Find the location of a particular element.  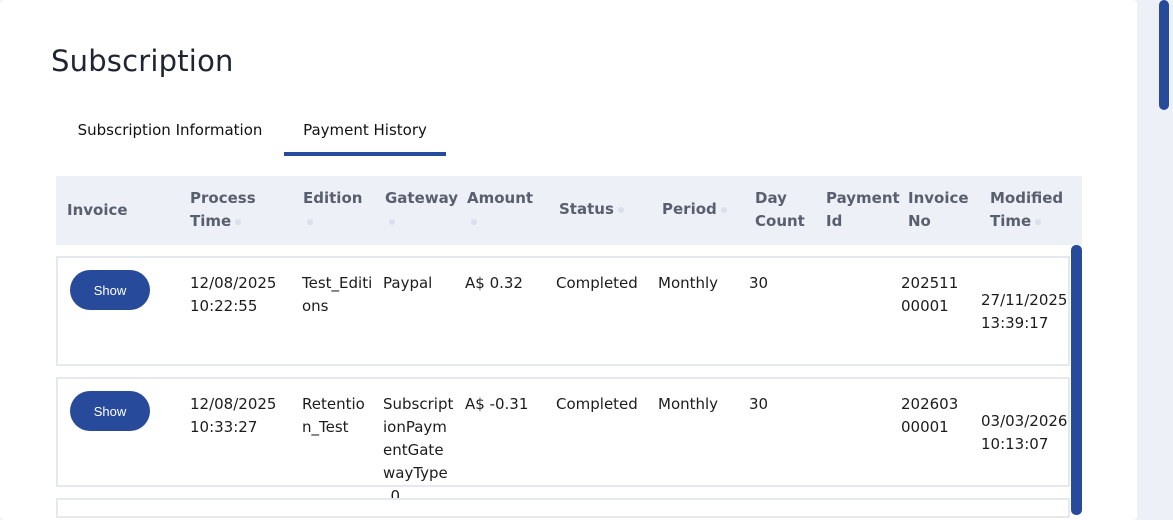

cell-process-time: 12/08/2025 10:33:27 is located at coordinates (233, 415).